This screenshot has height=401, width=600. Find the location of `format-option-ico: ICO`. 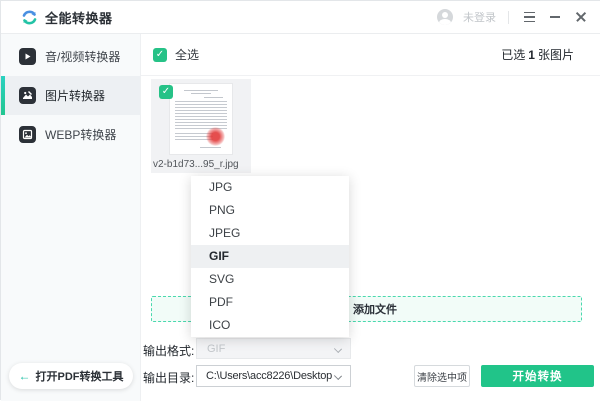

format-option-ico: ICO is located at coordinates (270, 325).